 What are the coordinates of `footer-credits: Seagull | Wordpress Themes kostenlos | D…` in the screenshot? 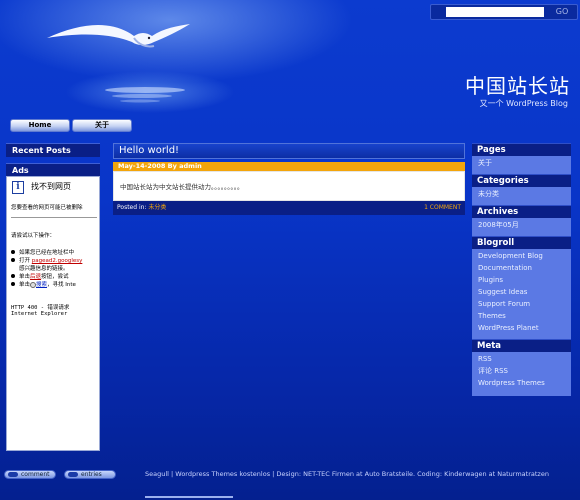 It's located at (347, 474).